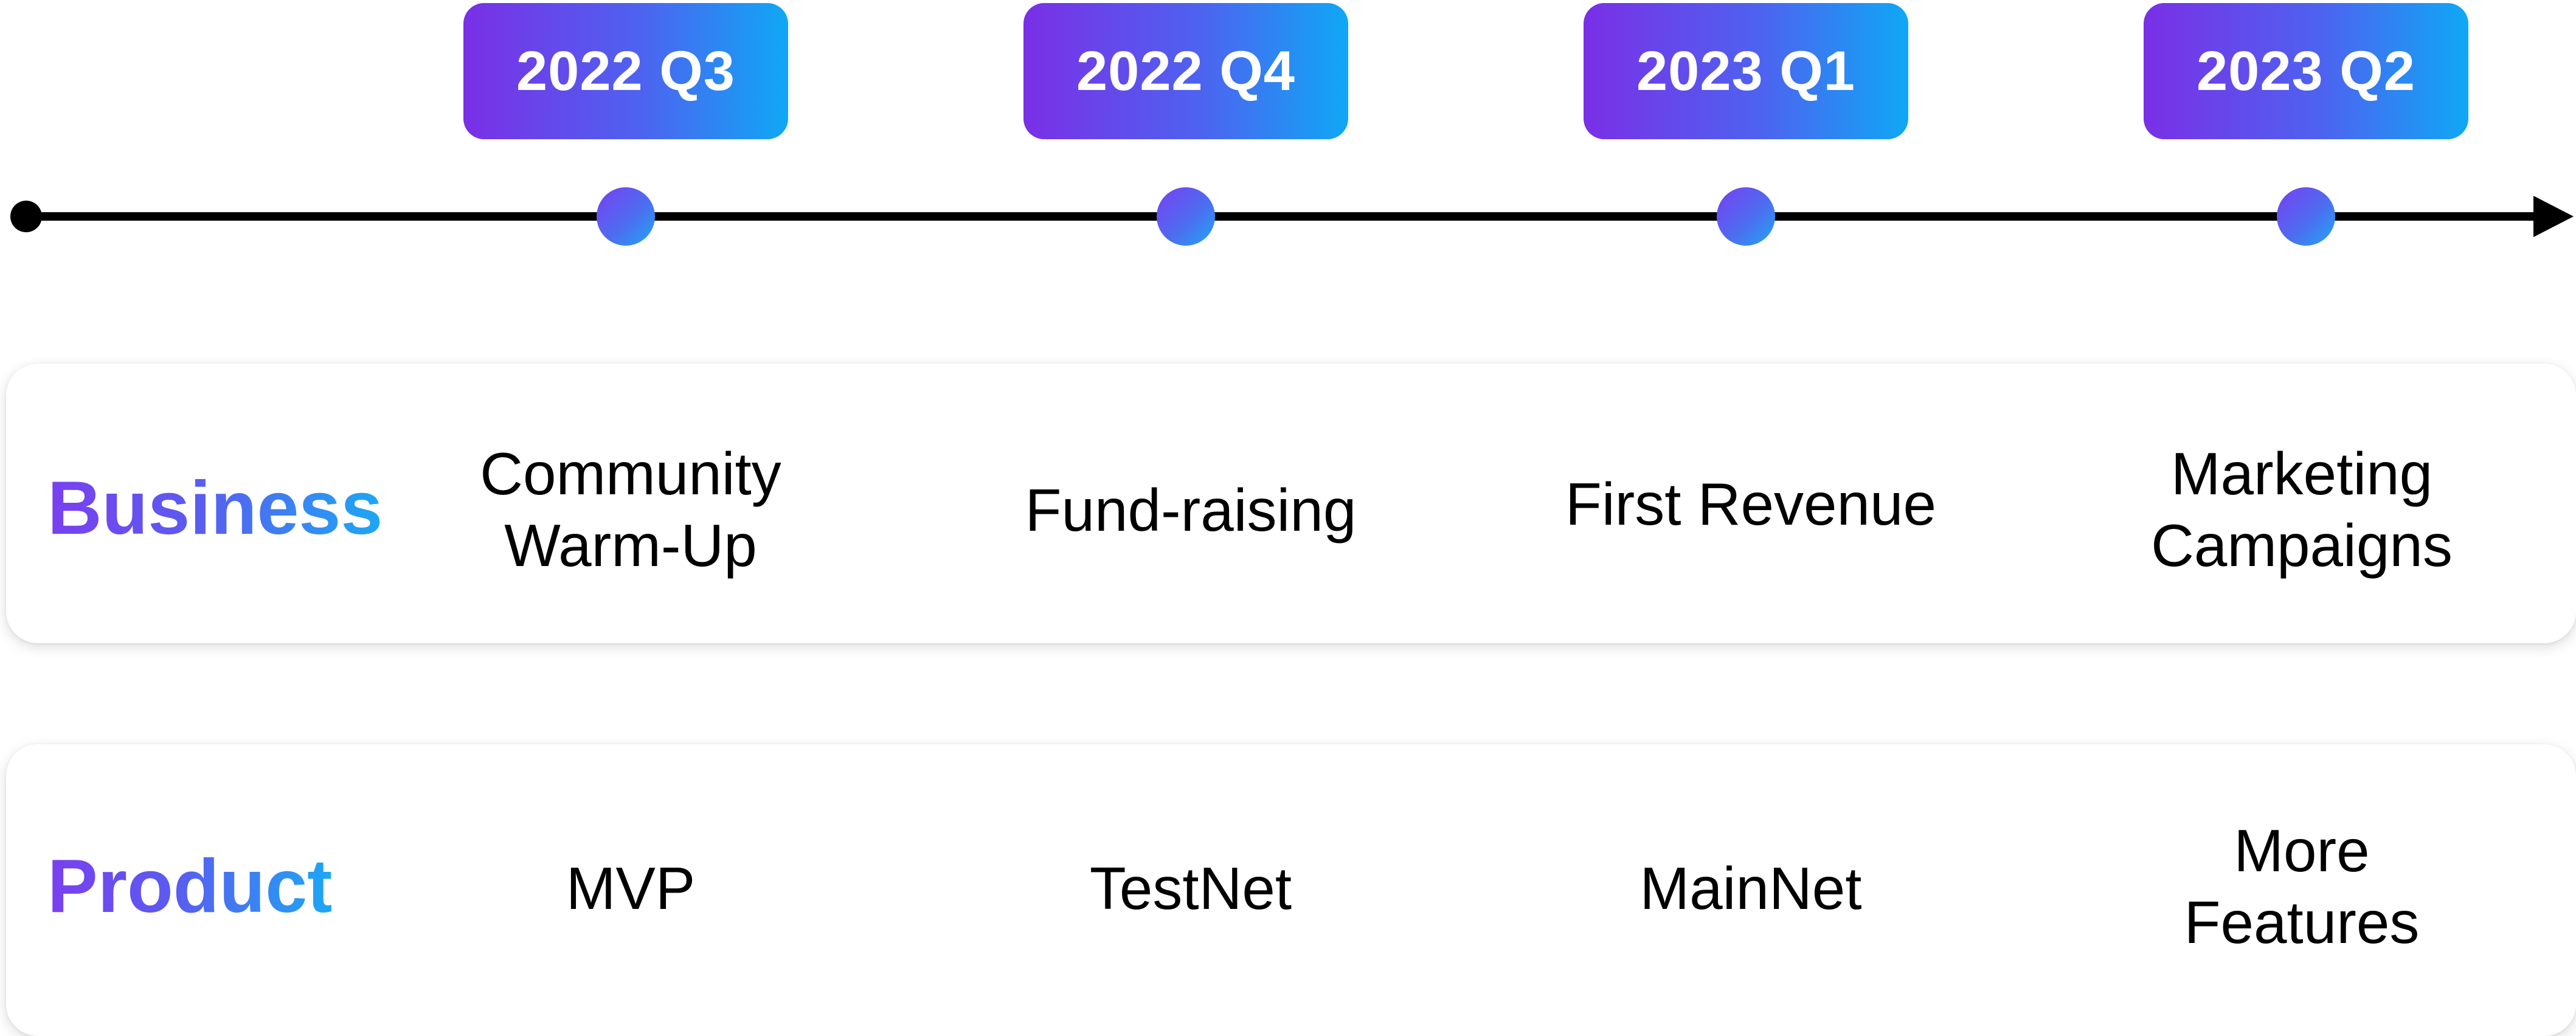 The height and width of the screenshot is (1036, 2576). What do you see at coordinates (1750, 504) in the screenshot?
I see `business-cell-2023-q1: First Revenue` at bounding box center [1750, 504].